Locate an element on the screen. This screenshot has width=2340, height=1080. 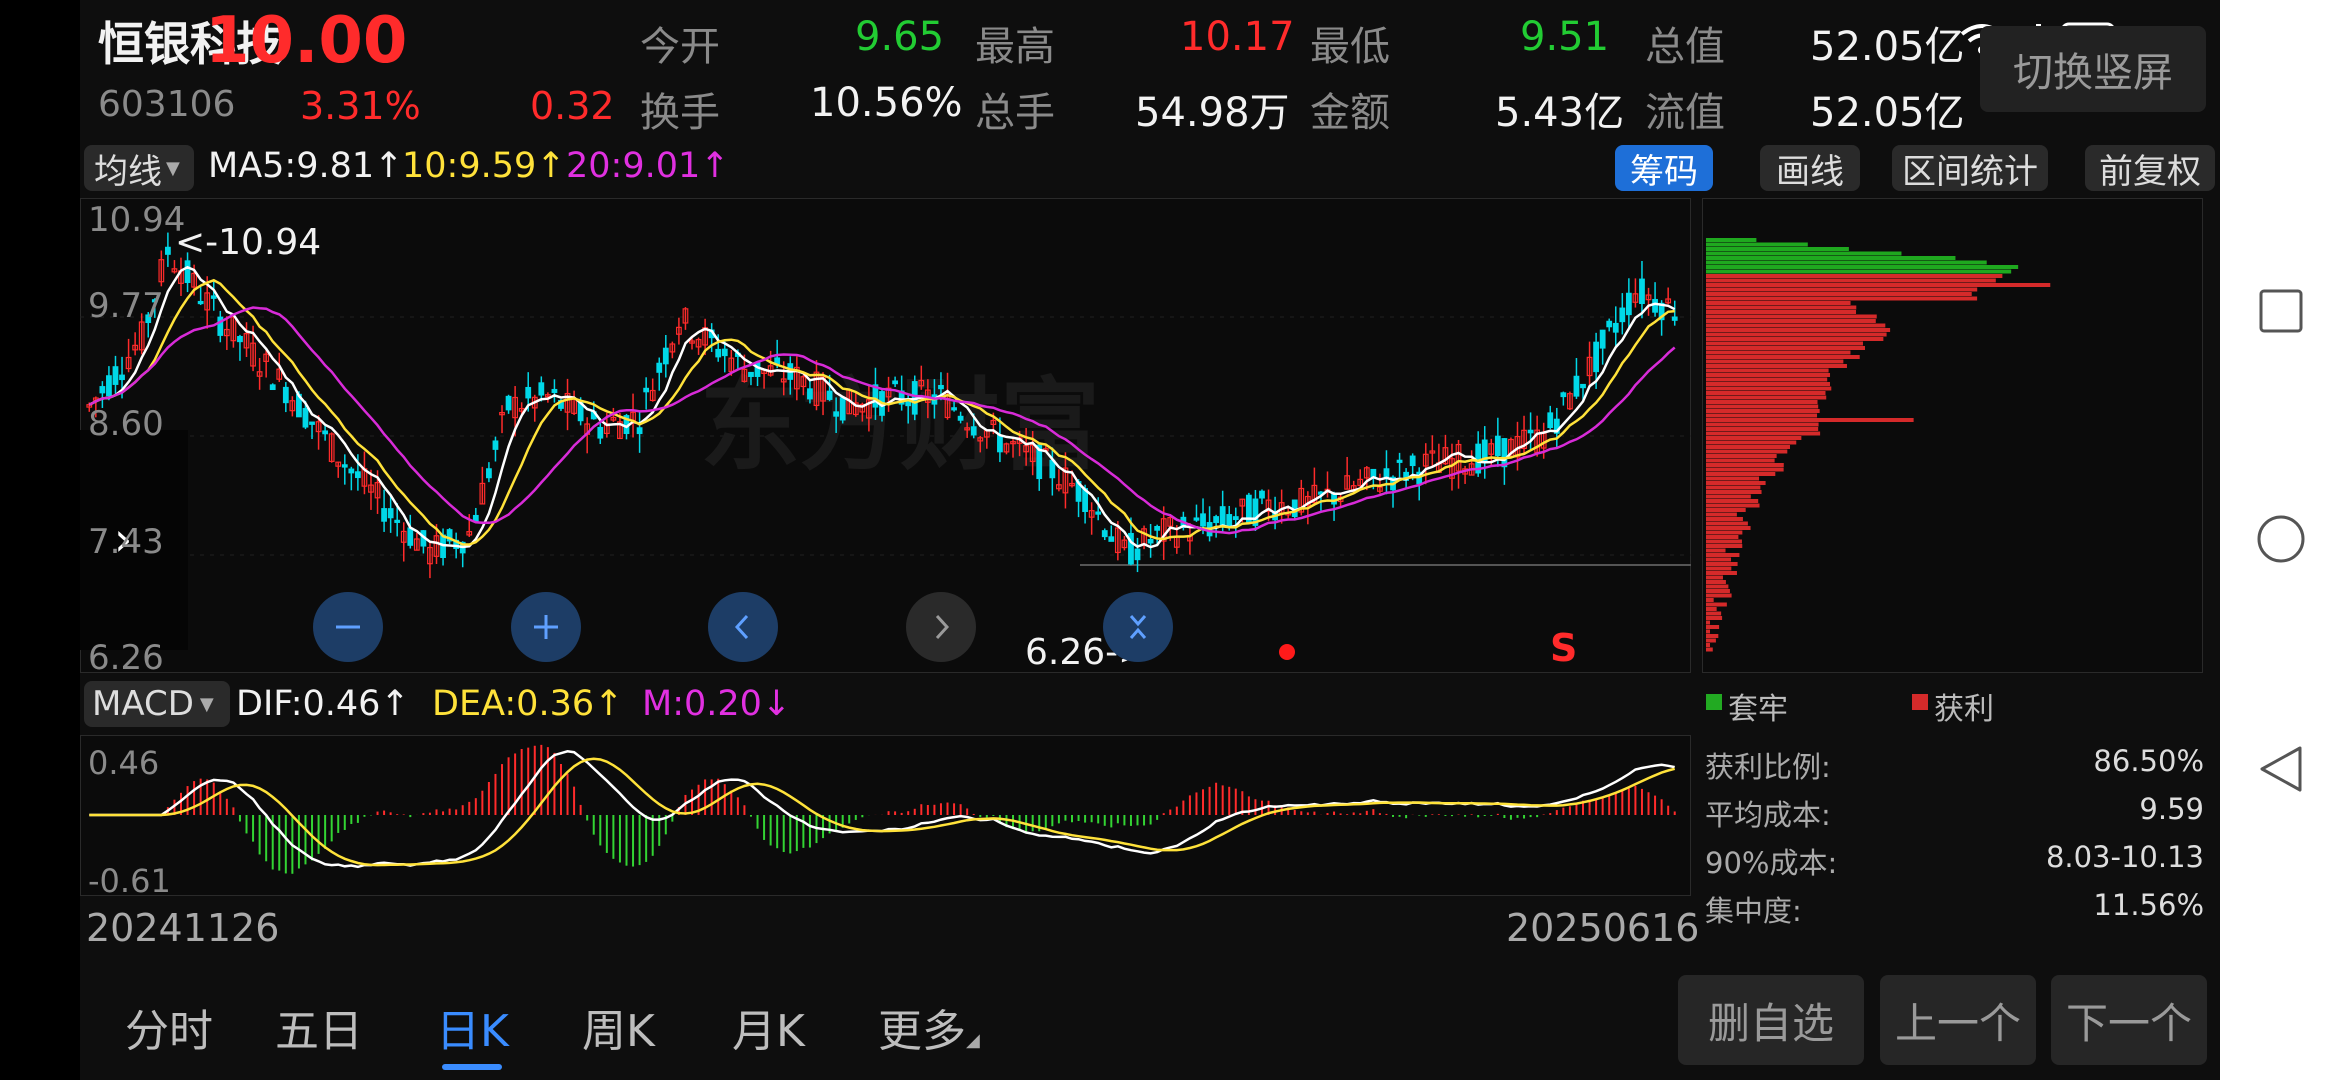
indicator-selector: MACD ▼ is located at coordinates (157, 704).